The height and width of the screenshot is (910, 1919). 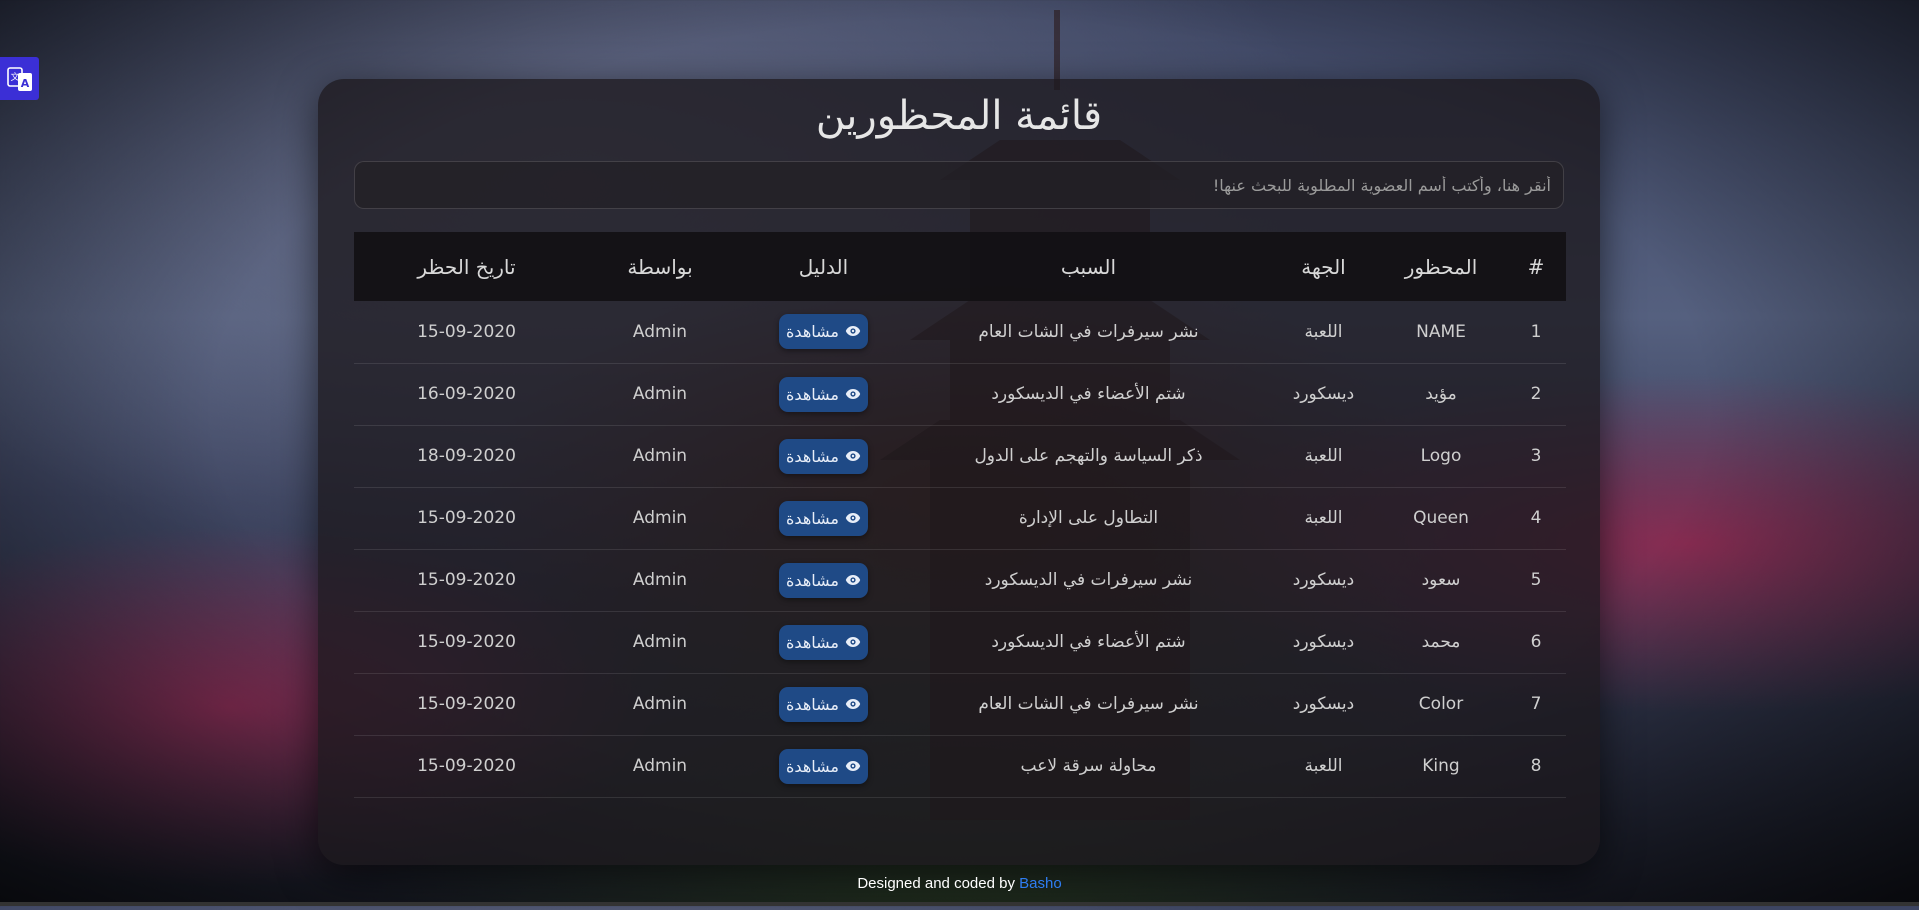 What do you see at coordinates (1536, 456) in the screenshot?
I see `cell-number: 3` at bounding box center [1536, 456].